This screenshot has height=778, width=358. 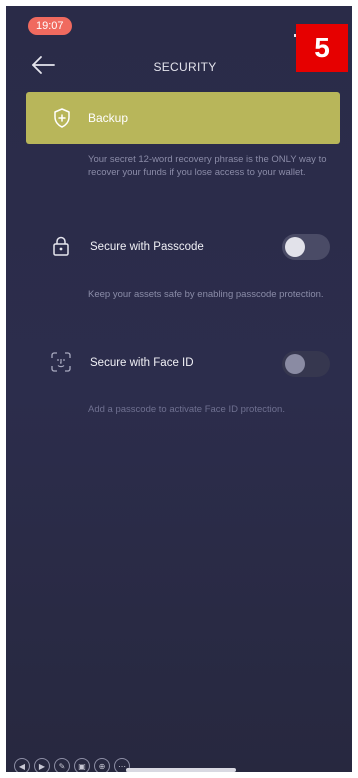 What do you see at coordinates (322, 48) in the screenshot?
I see `step-badge: 5` at bounding box center [322, 48].